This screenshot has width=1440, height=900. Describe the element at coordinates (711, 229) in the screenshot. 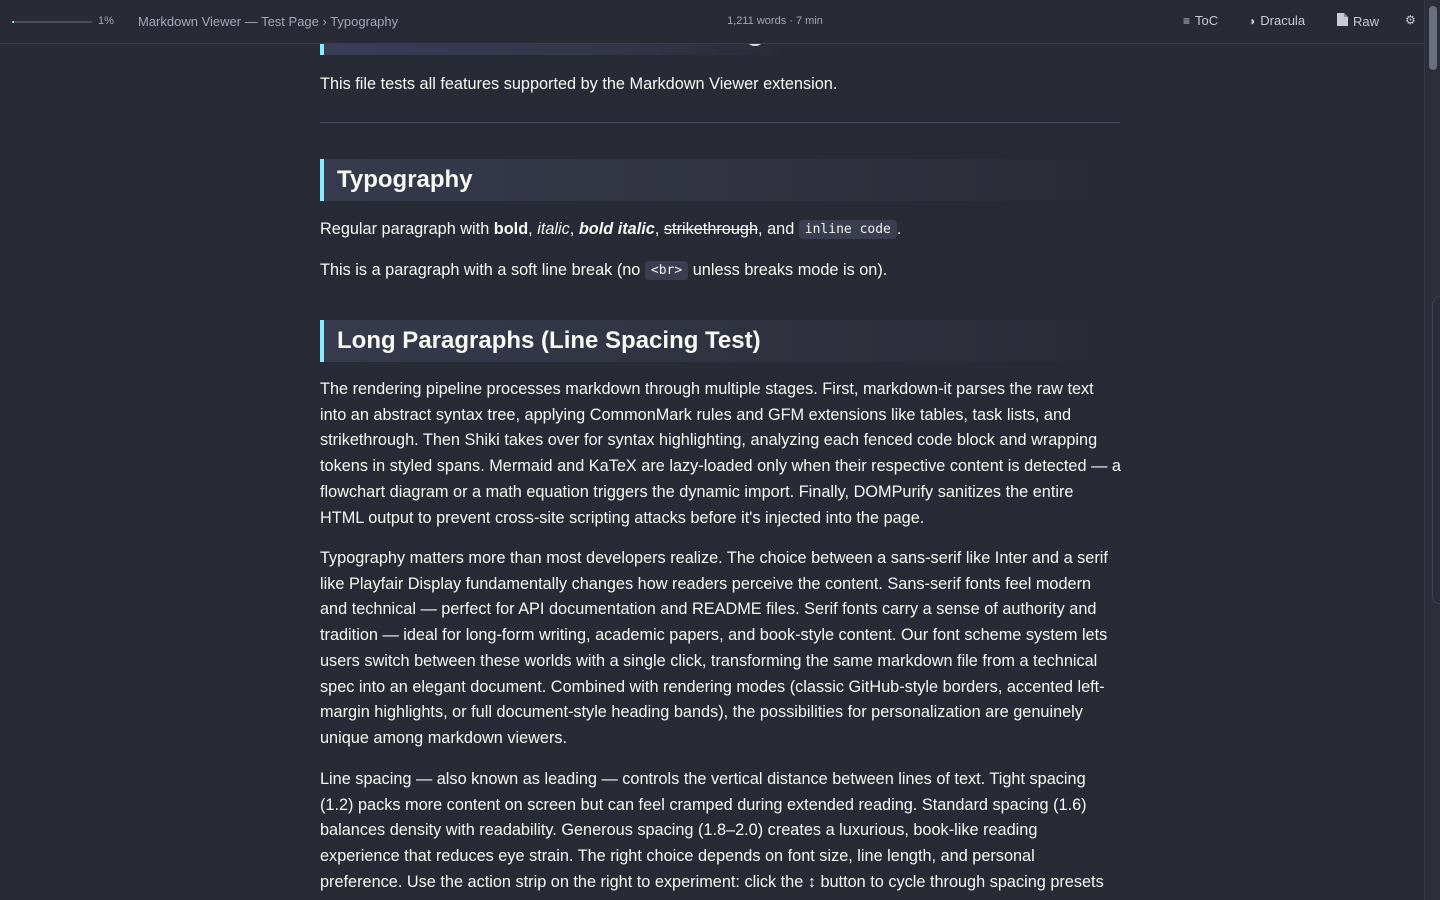

I see `strikethrough-text: strikethrough` at that location.